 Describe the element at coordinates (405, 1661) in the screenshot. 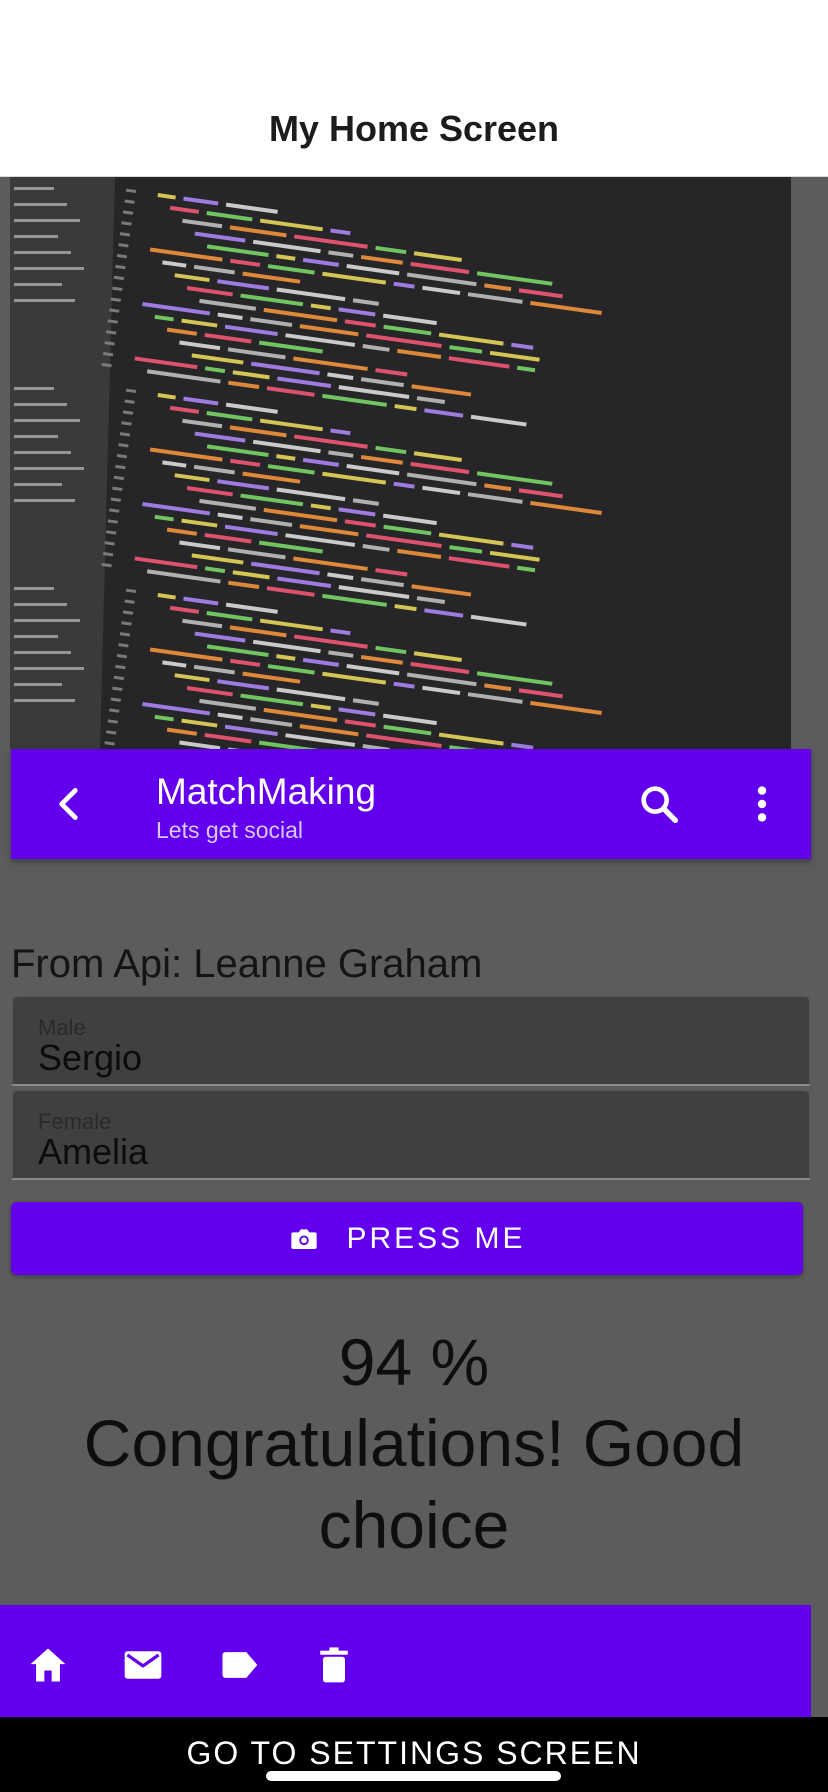

I see `bottom-app-bar` at that location.